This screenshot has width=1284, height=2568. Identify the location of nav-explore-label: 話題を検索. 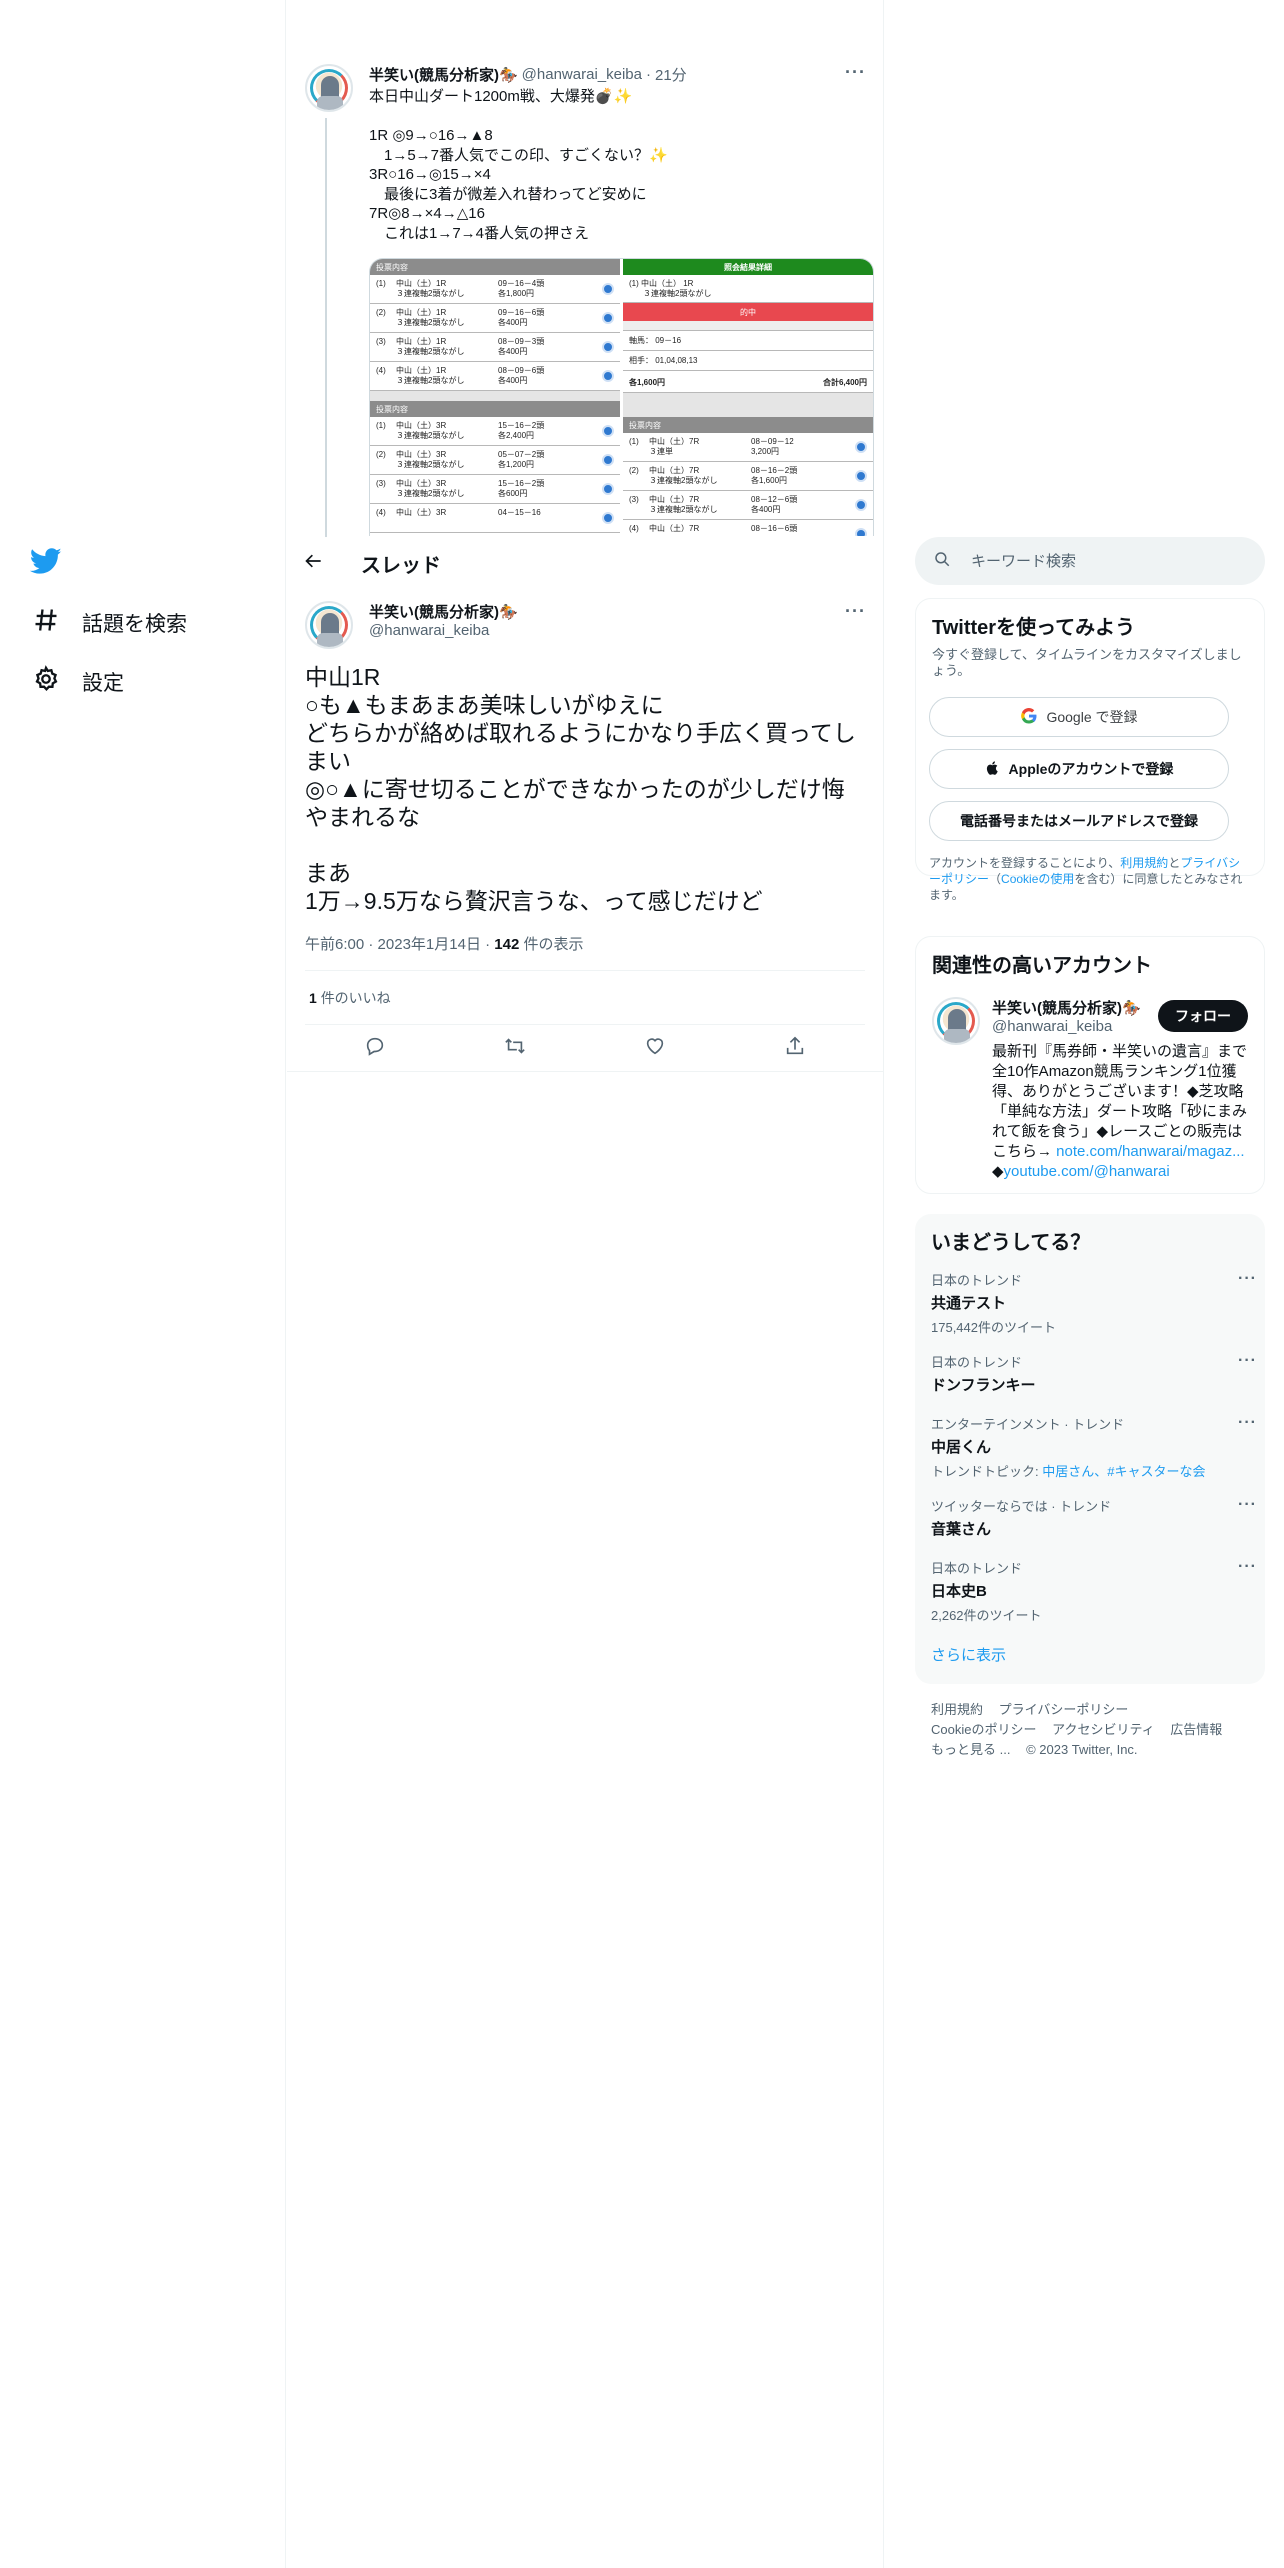
(134, 624).